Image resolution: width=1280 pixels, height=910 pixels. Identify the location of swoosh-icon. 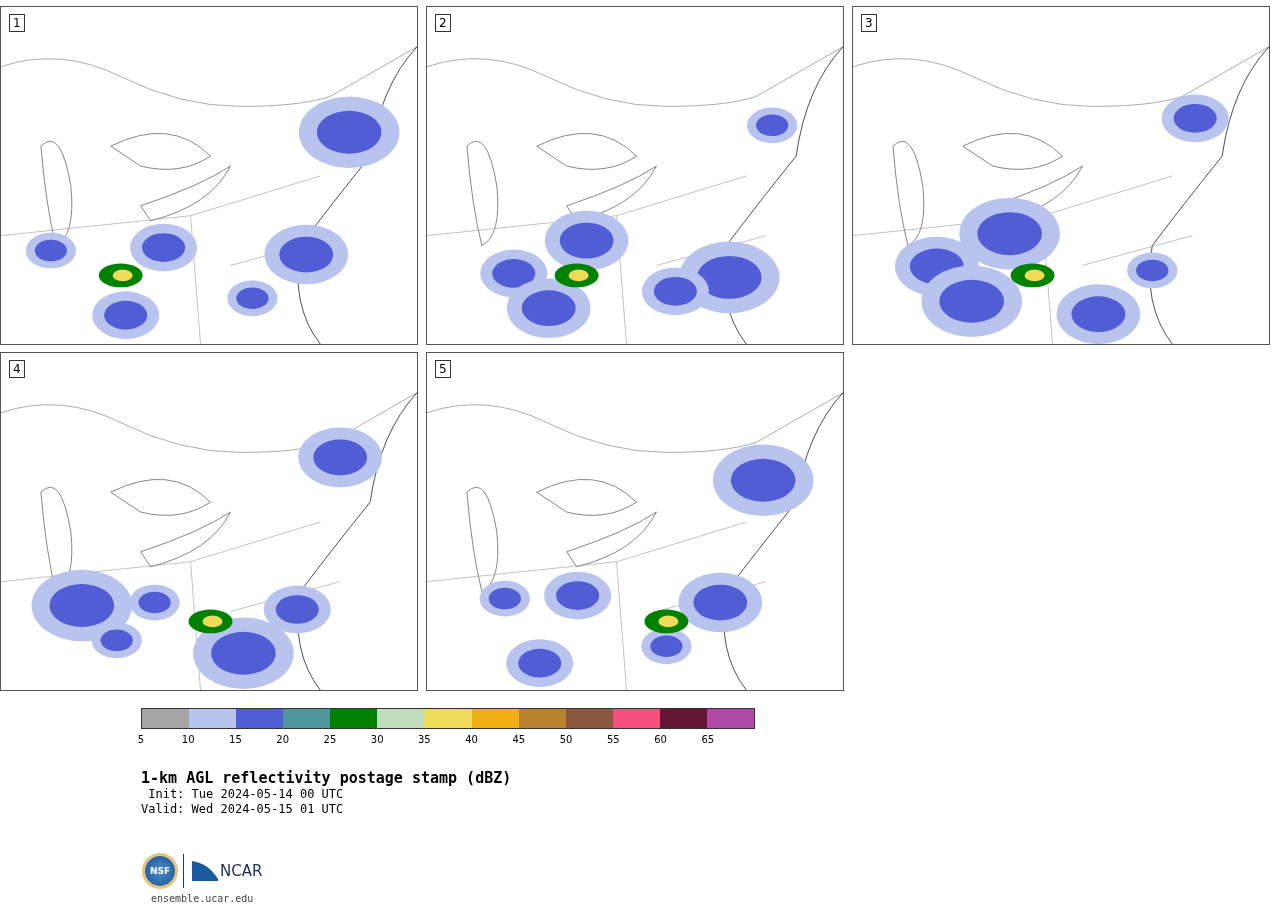
(205, 871).